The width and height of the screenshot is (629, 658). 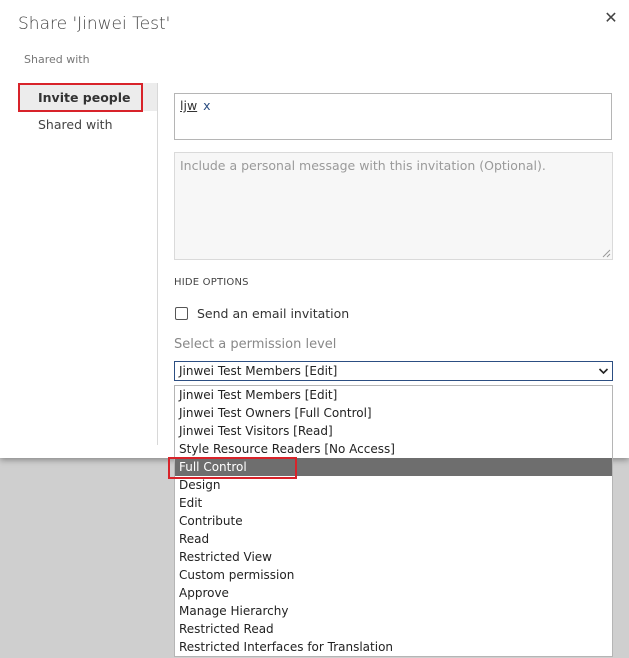 What do you see at coordinates (393, 503) in the screenshot?
I see `permission-option: Edit` at bounding box center [393, 503].